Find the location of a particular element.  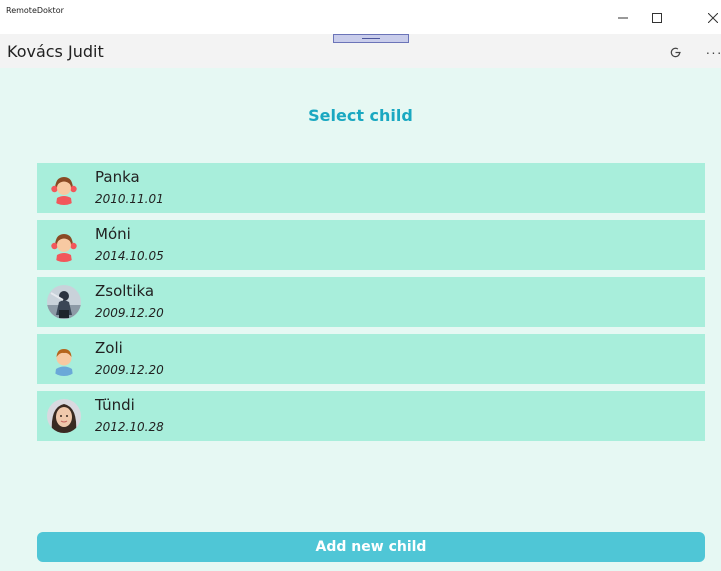

close-button is located at coordinates (710, 18).